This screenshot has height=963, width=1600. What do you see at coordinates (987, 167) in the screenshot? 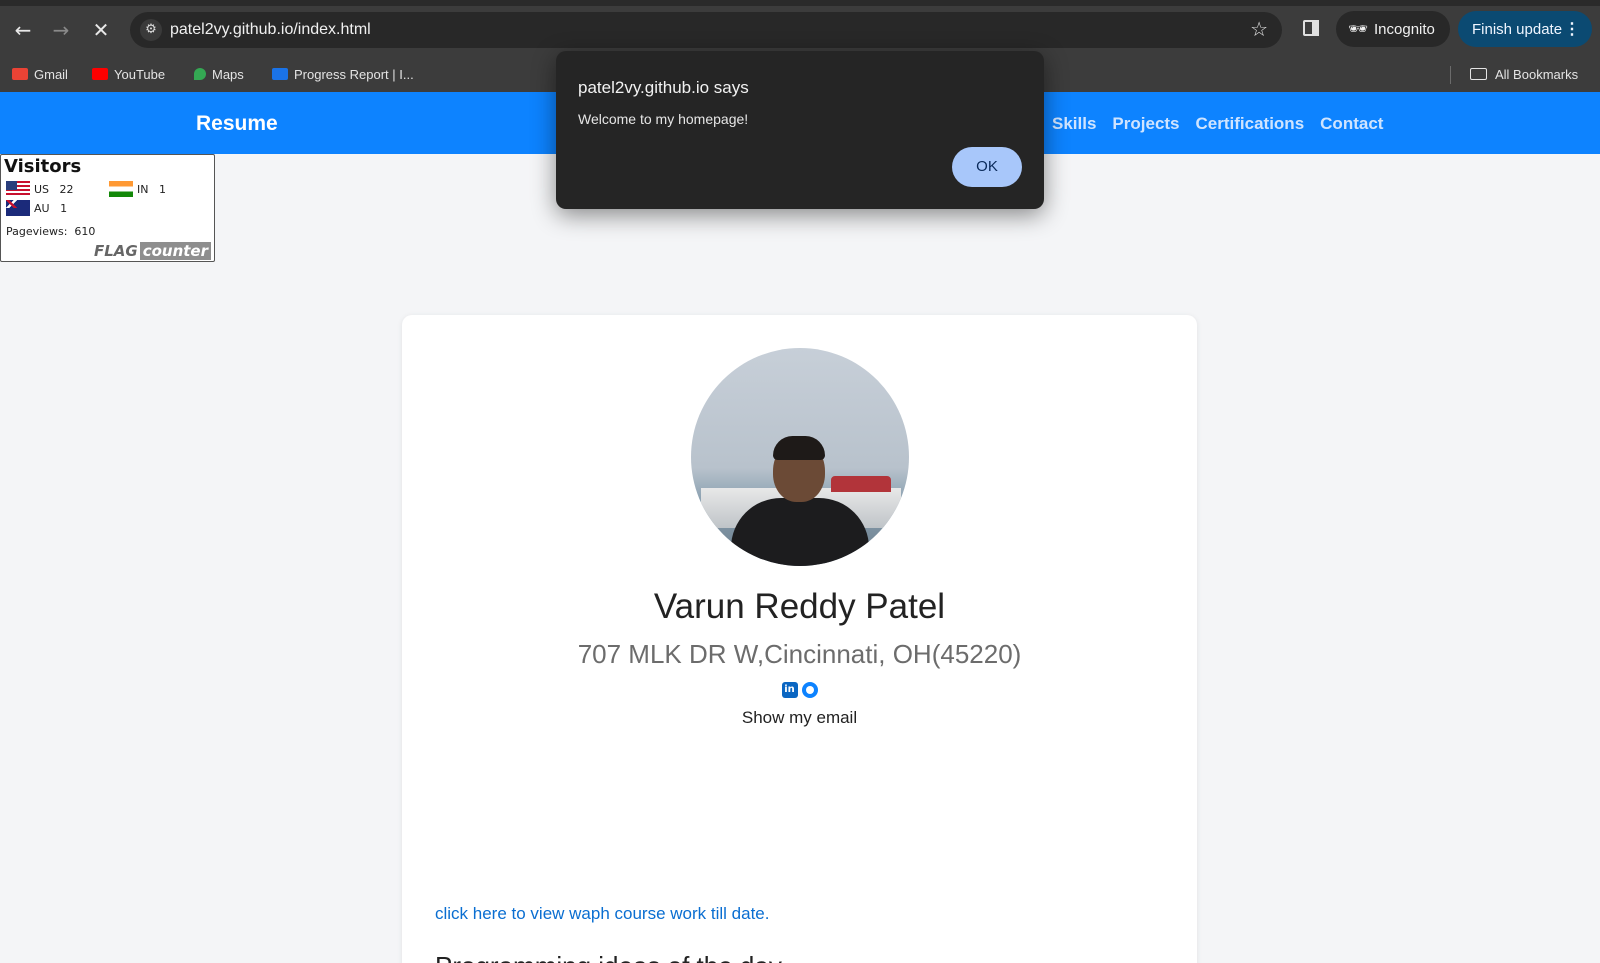
I see `ok-button: OK` at bounding box center [987, 167].